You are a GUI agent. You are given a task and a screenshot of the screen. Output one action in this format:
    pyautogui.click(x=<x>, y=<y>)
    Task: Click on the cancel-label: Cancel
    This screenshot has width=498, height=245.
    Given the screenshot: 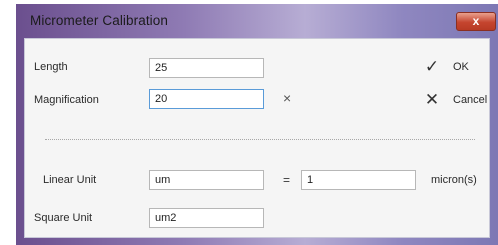 What is the action you would take?
    pyautogui.click(x=470, y=100)
    